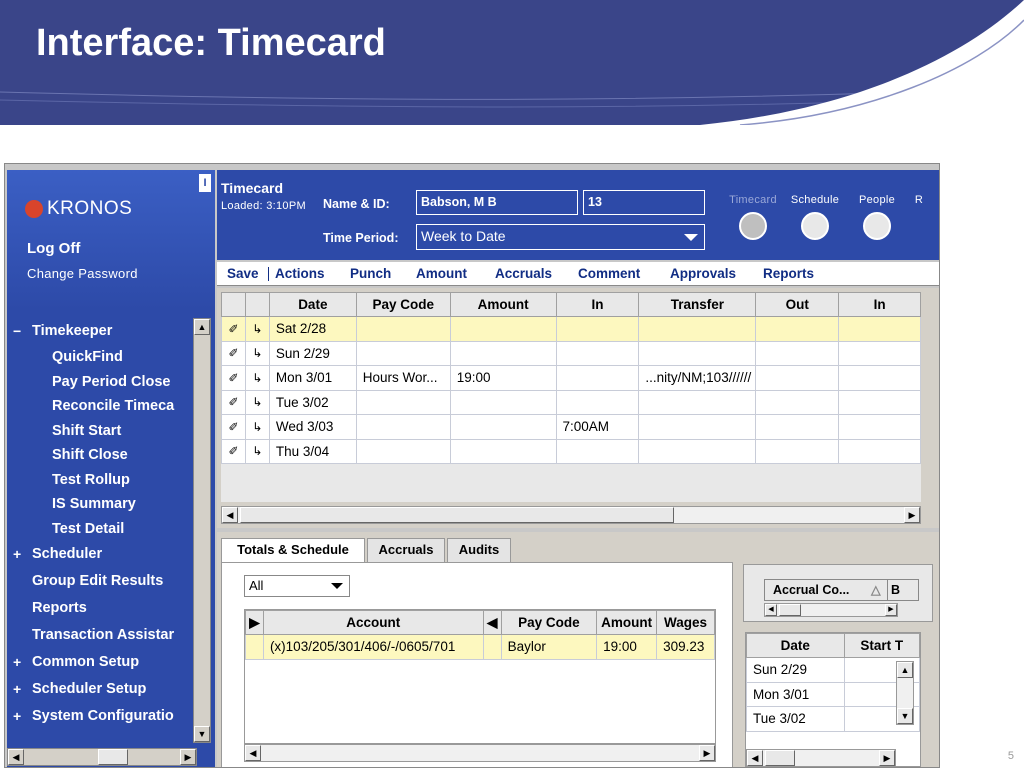 The image size is (1024, 768). I want to click on sidebar-item-scheduler-setup: + Scheduler Setup, so click(103, 689).